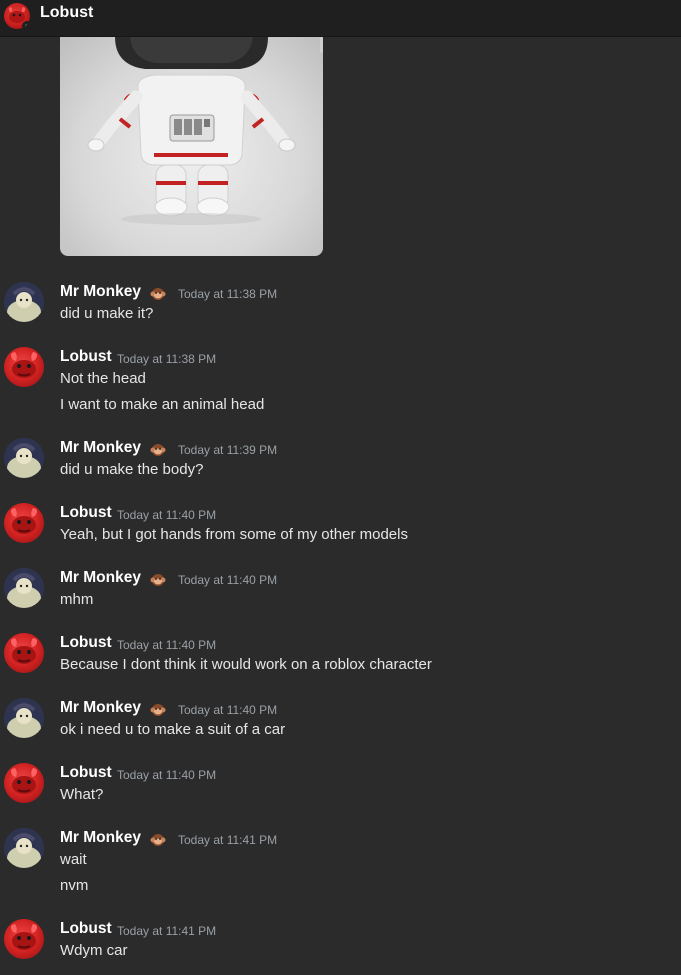 The image size is (681, 975). I want to click on header-title: Lobust, so click(67, 12).